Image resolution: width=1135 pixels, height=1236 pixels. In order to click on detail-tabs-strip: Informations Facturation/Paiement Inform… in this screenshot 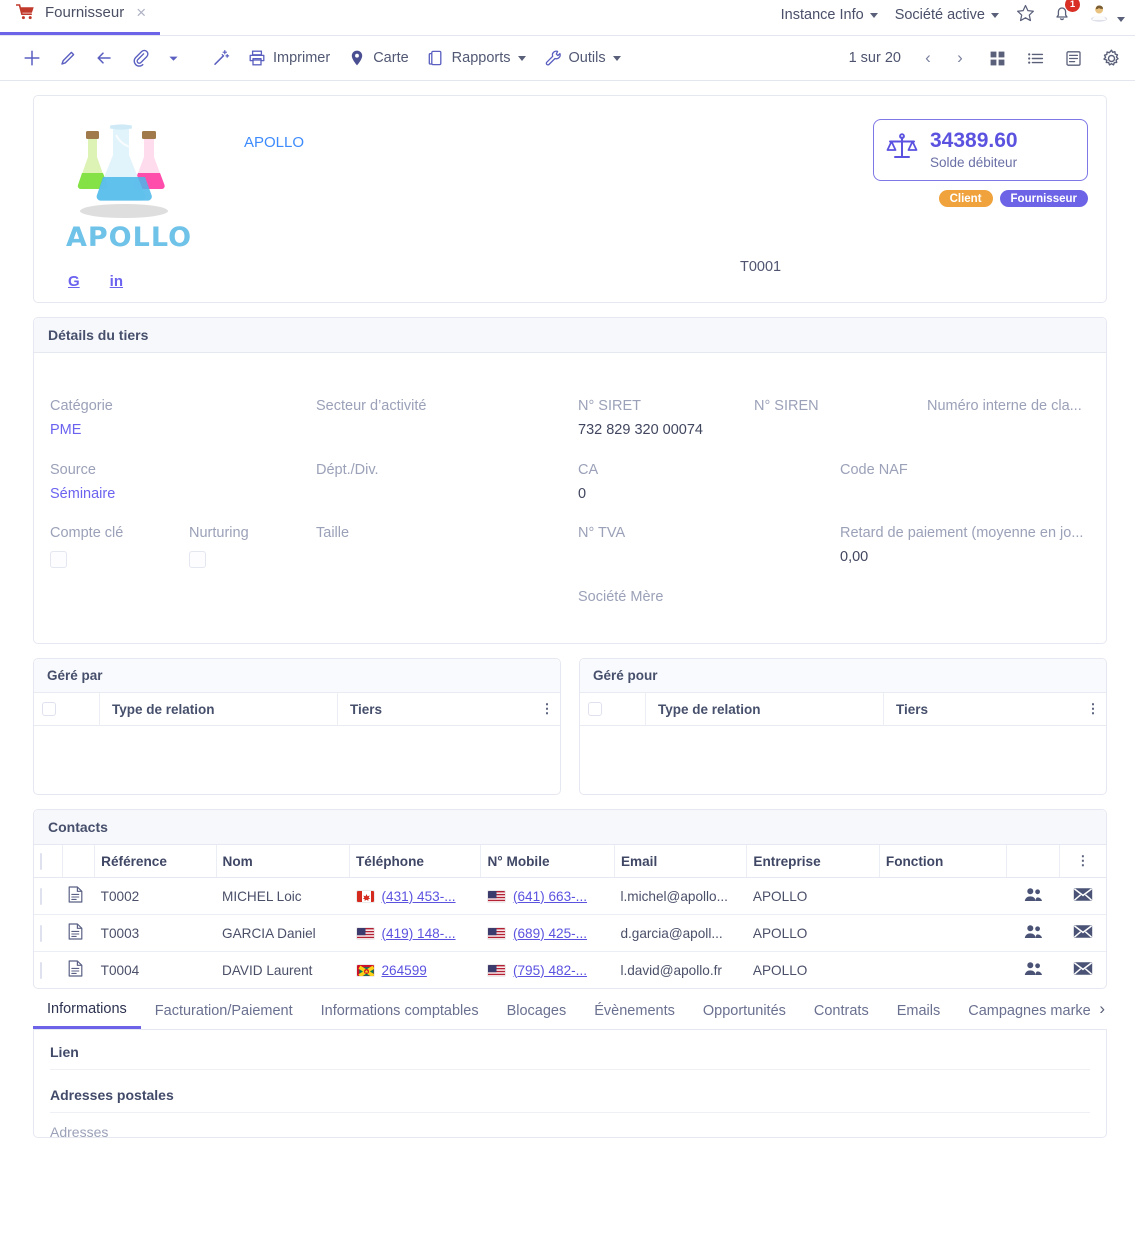, I will do `click(564, 1010)`.